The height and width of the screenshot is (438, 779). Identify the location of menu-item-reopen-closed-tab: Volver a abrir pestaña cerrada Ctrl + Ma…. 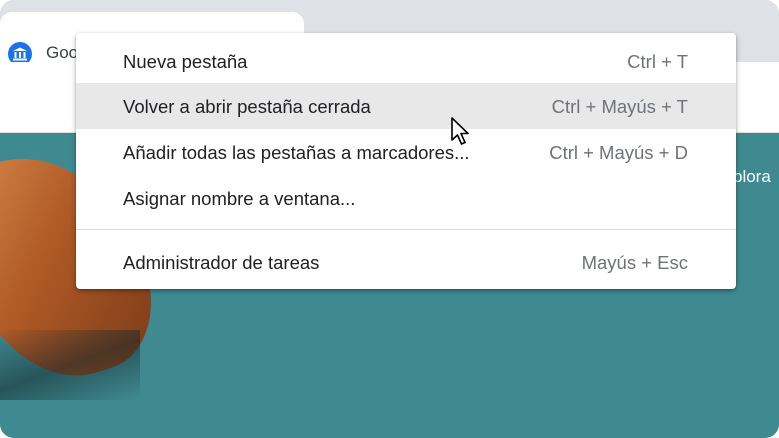
(406, 106).